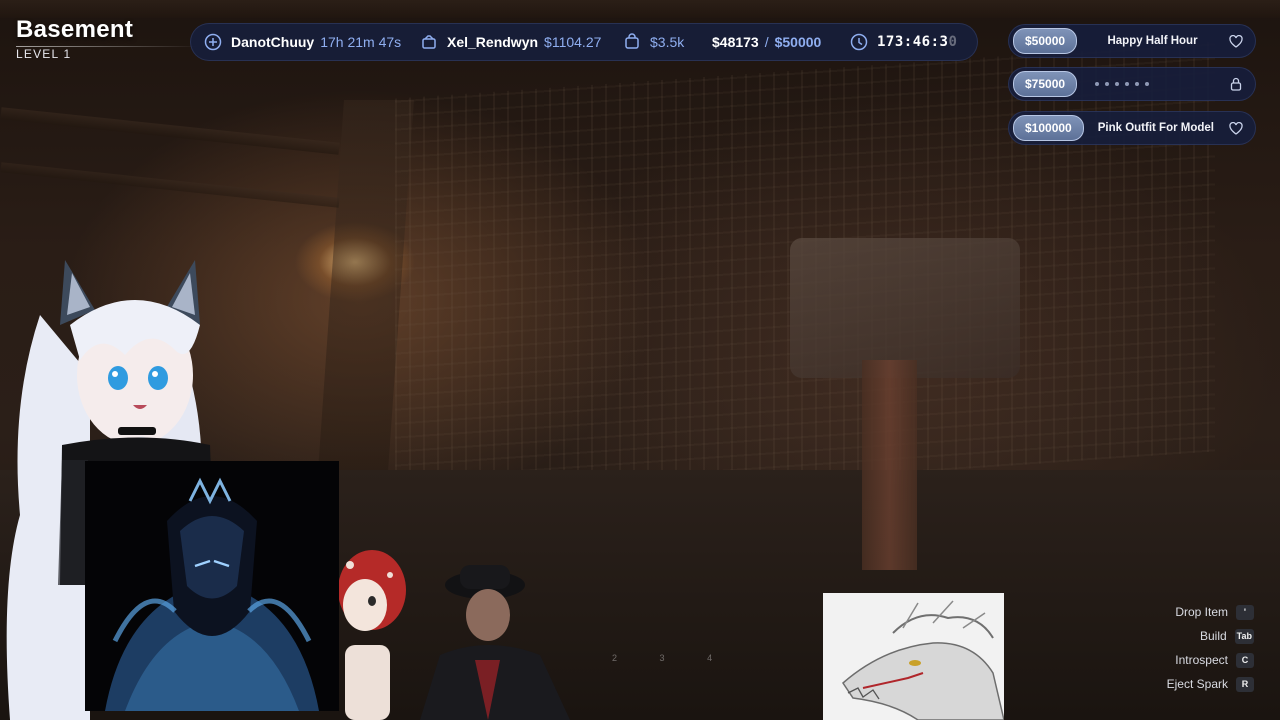 This screenshot has width=1280, height=720. What do you see at coordinates (1201, 660) in the screenshot?
I see `keybind-label: Introspect` at bounding box center [1201, 660].